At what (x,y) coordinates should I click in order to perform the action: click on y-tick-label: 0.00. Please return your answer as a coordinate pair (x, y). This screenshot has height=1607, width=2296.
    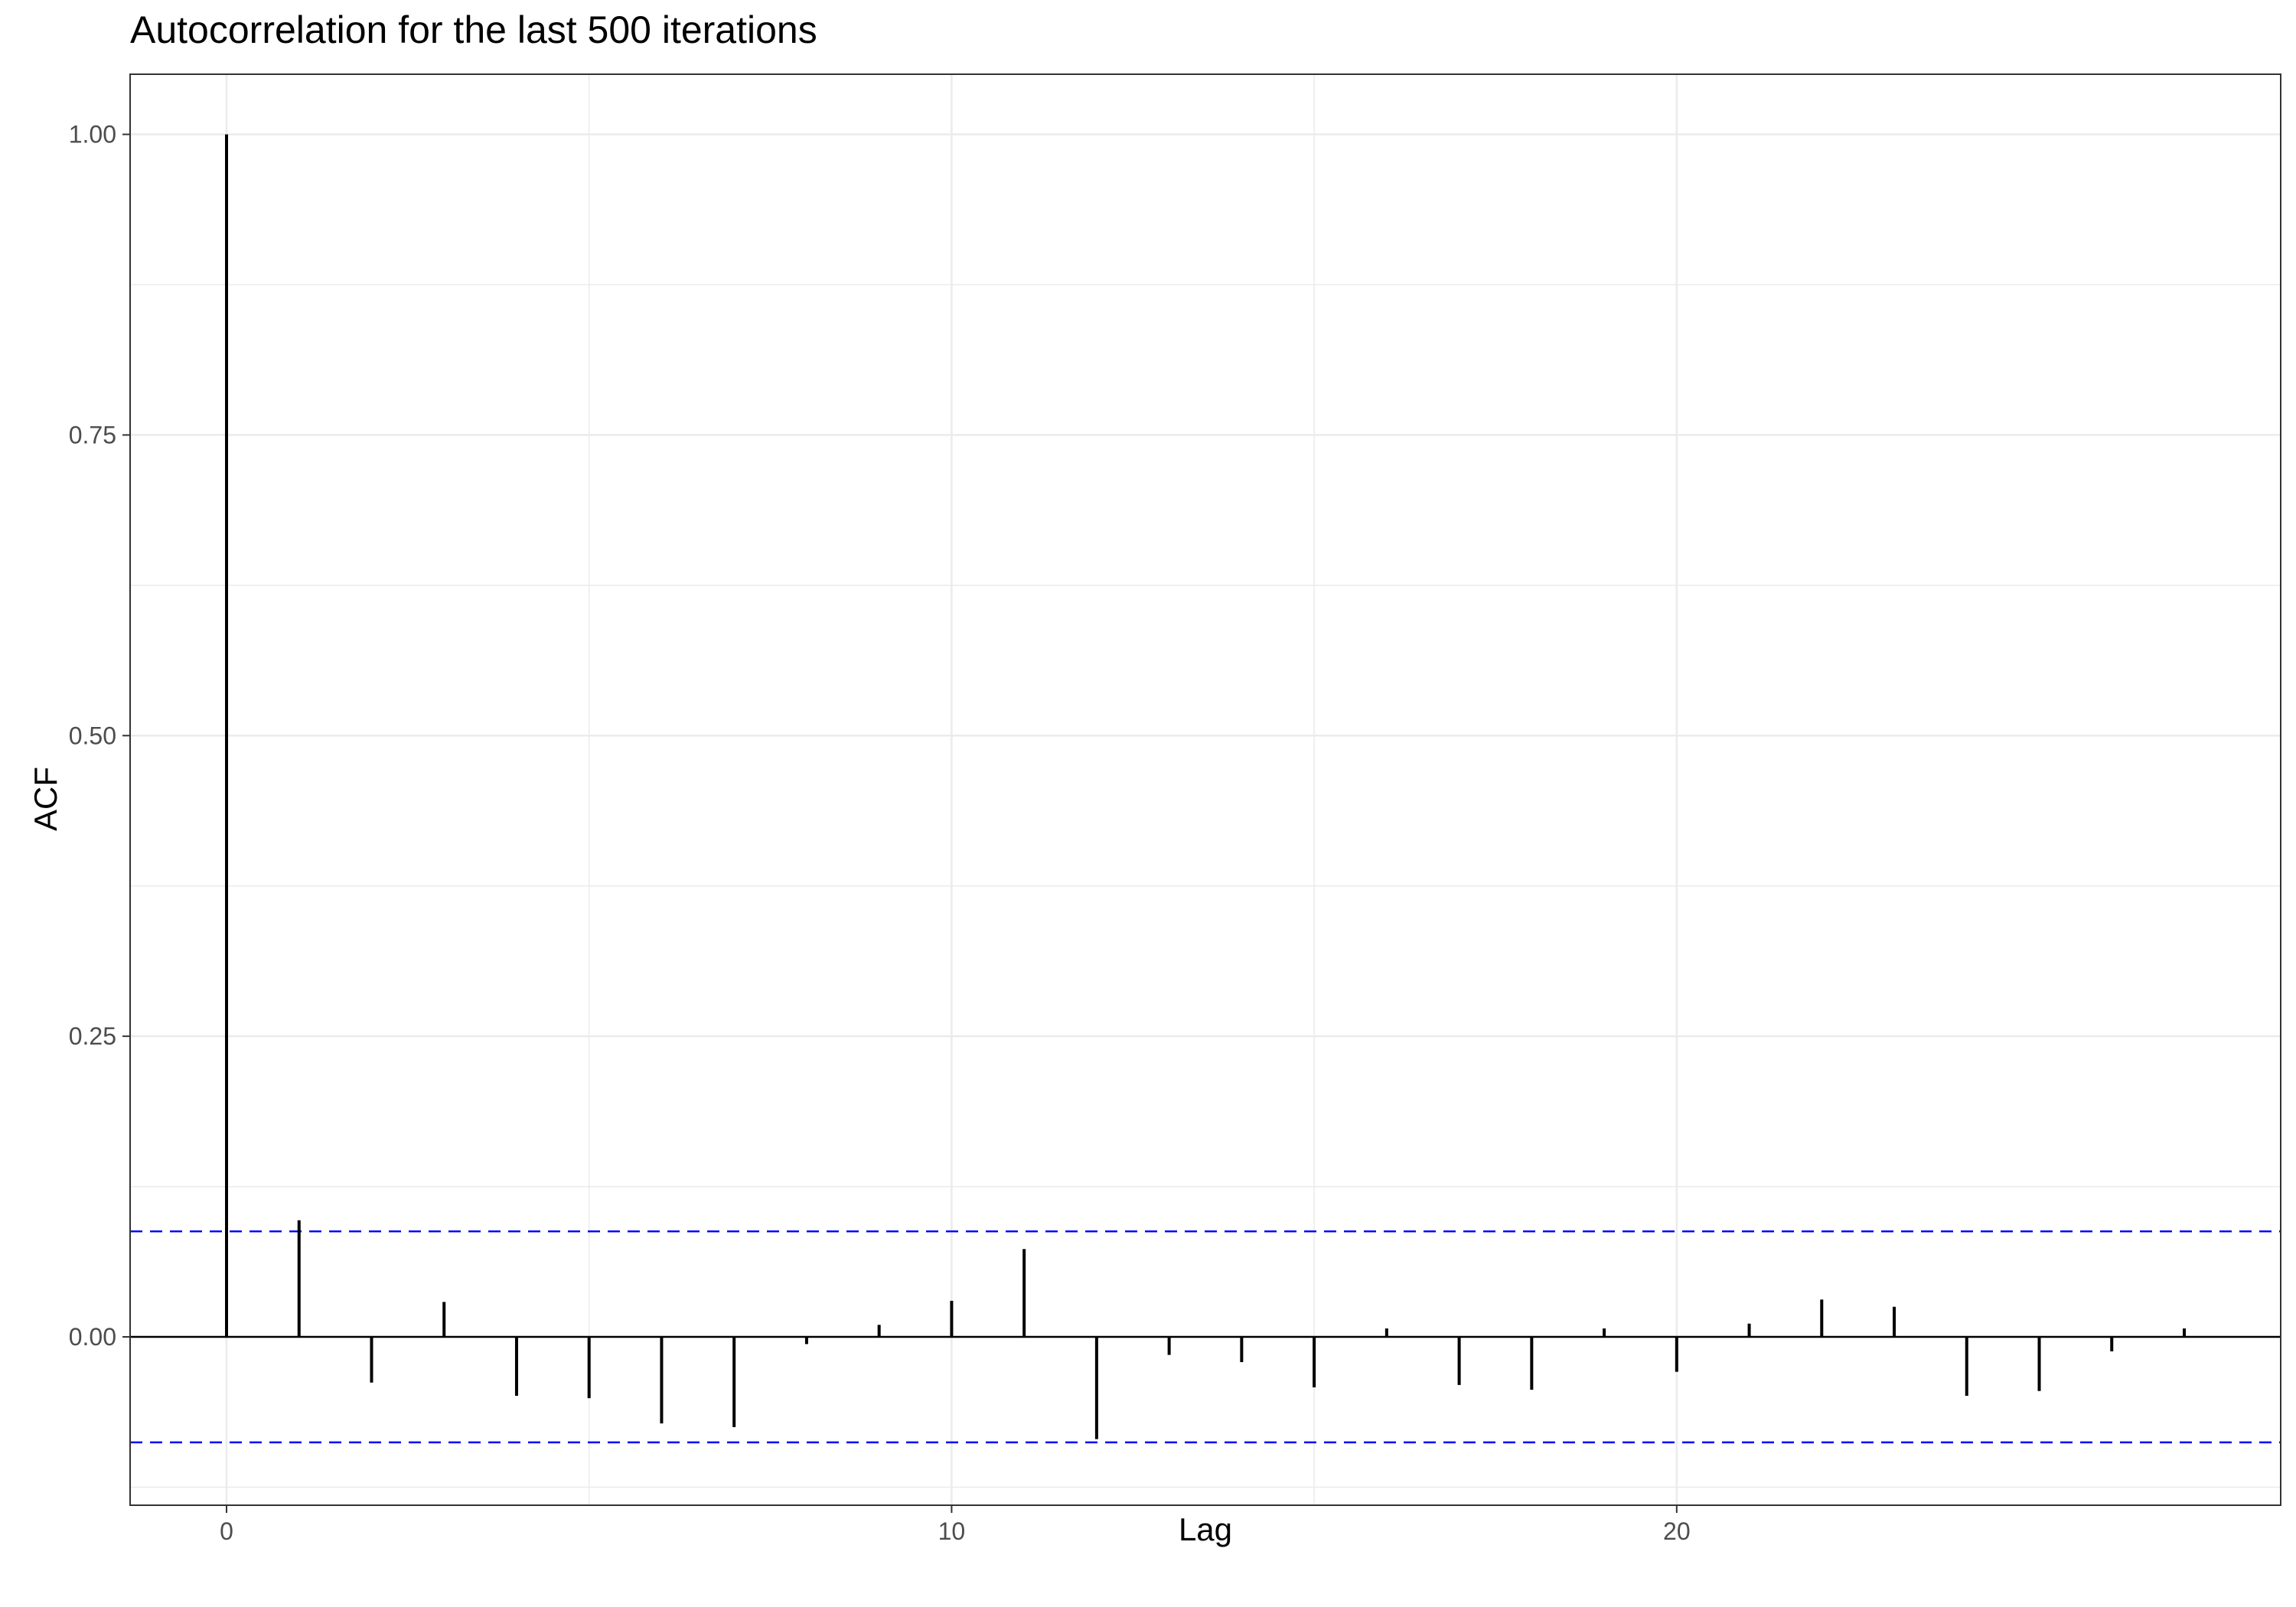
    Looking at the image, I should click on (92, 1337).